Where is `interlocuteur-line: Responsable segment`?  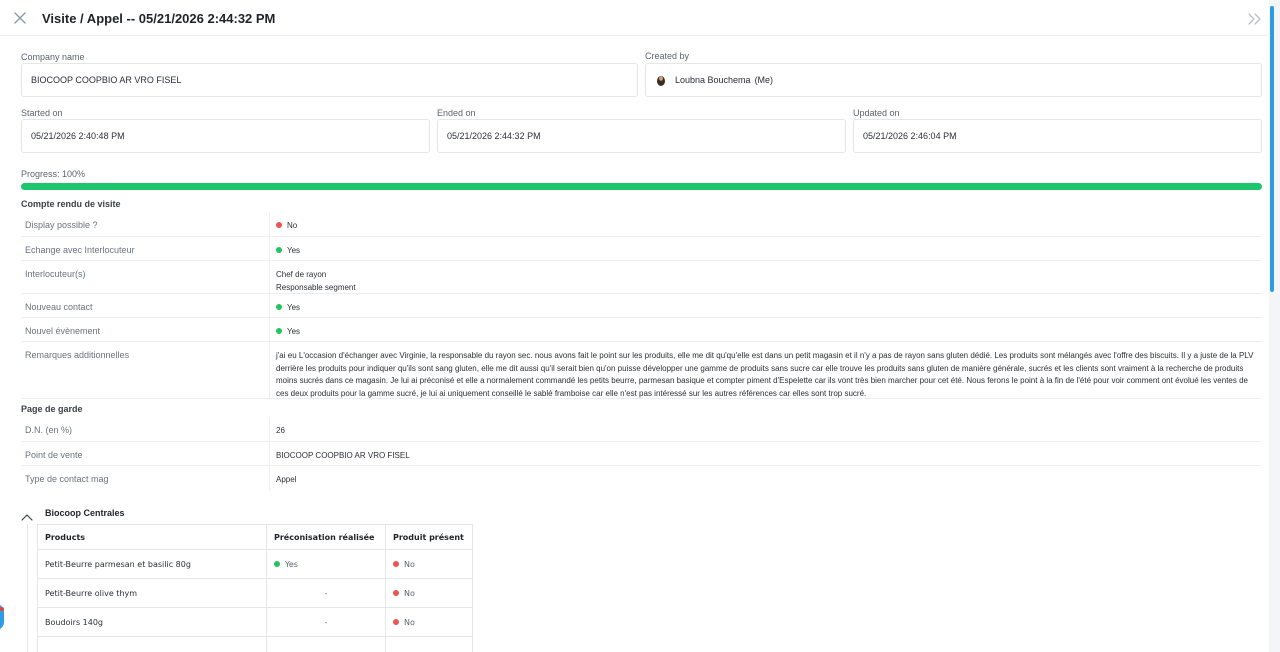 interlocuteur-line: Responsable segment is located at coordinates (316, 287).